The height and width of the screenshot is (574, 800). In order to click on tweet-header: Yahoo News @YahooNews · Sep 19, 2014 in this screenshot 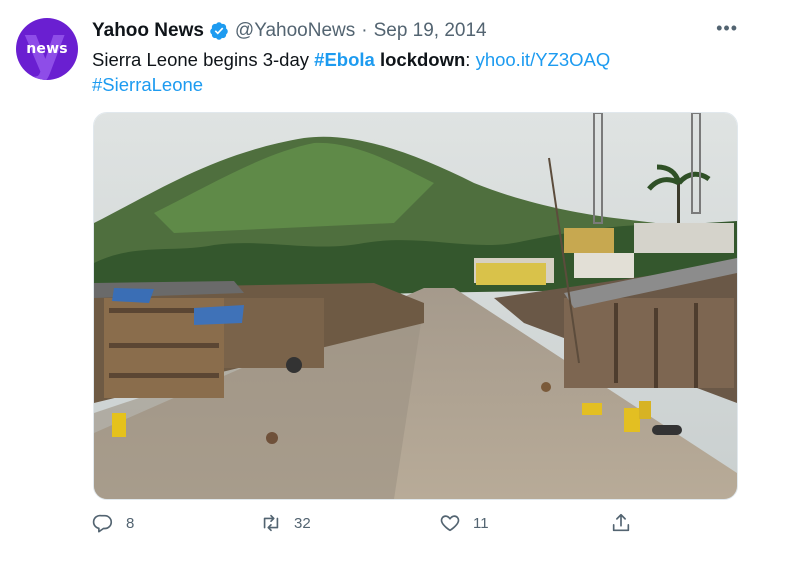, I will do `click(289, 31)`.